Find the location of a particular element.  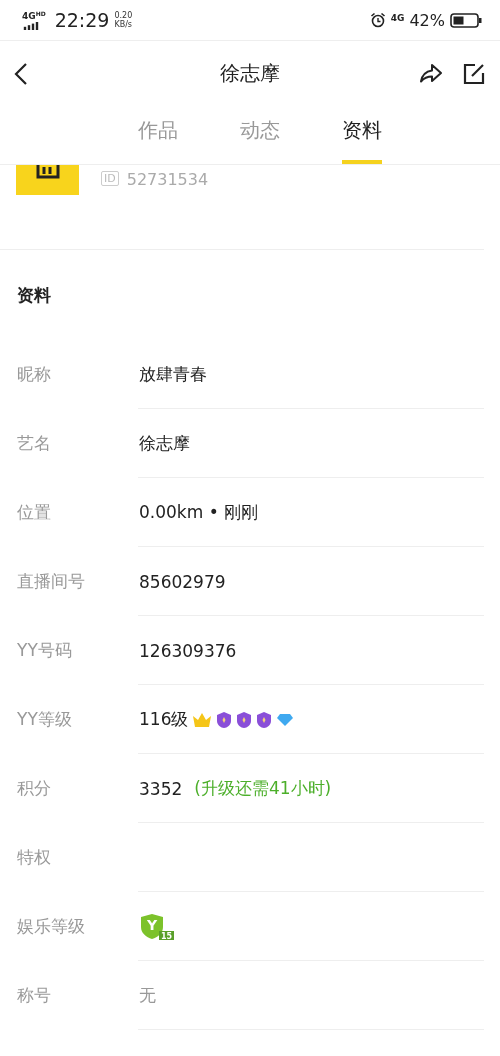

field-value: 126309376 is located at coordinates (188, 650).